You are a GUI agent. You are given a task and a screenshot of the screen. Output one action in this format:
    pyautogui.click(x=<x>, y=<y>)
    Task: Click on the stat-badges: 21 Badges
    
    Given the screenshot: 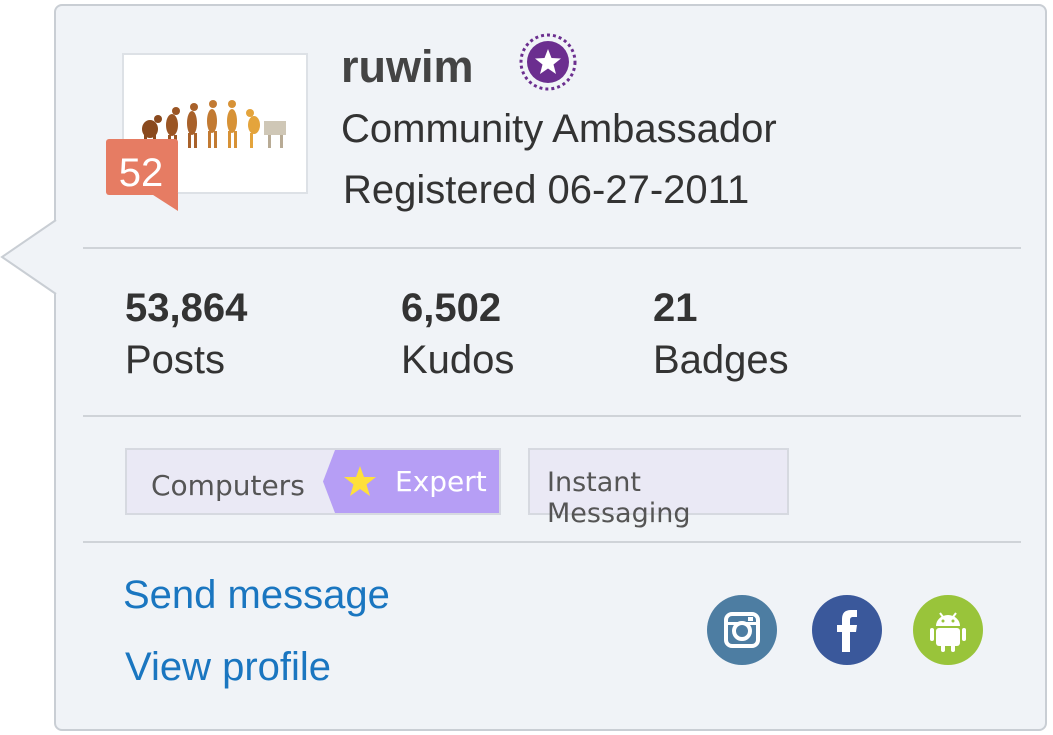 What is the action you would take?
    pyautogui.click(x=721, y=334)
    